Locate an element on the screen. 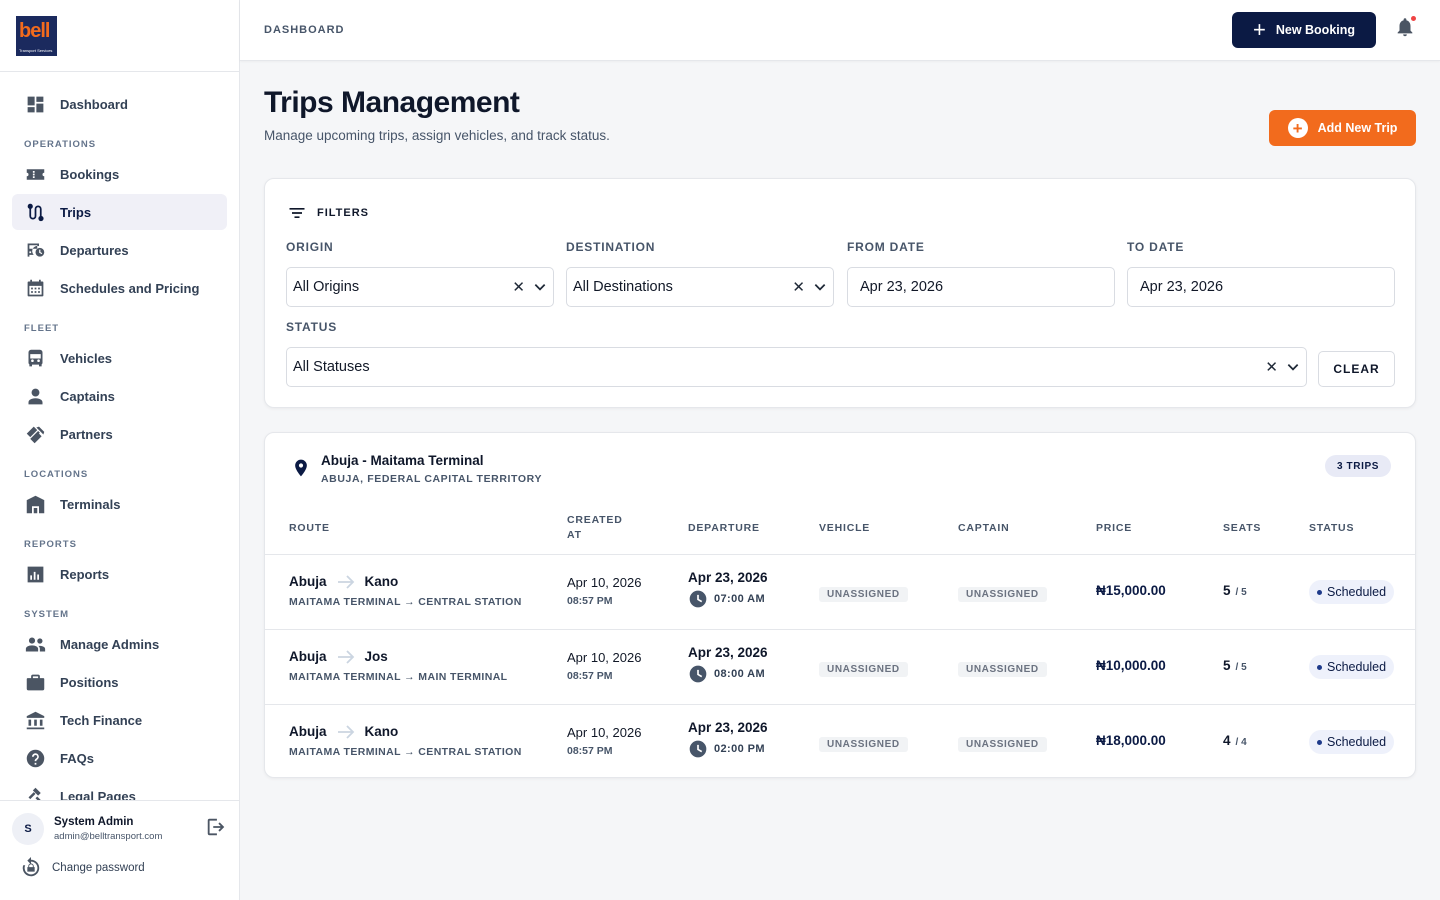 The image size is (1440, 900). change-password-label: Change password is located at coordinates (98, 868).